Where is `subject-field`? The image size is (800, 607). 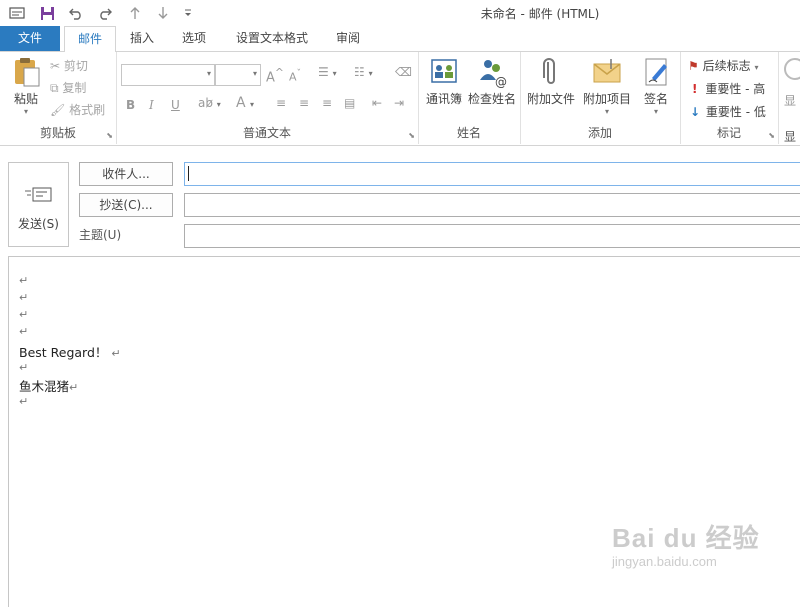 subject-field is located at coordinates (492, 236).